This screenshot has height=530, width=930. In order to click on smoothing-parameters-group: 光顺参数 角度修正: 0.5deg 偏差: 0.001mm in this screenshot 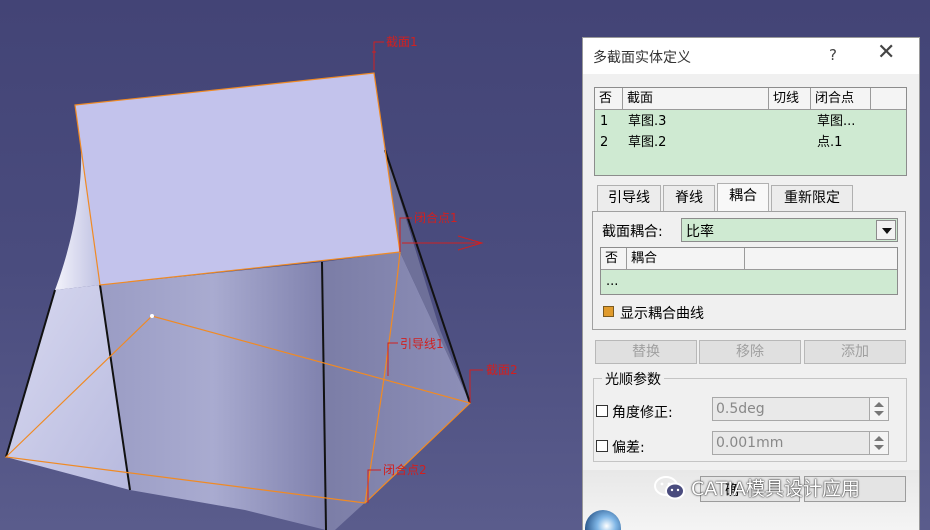, I will do `click(750, 415)`.